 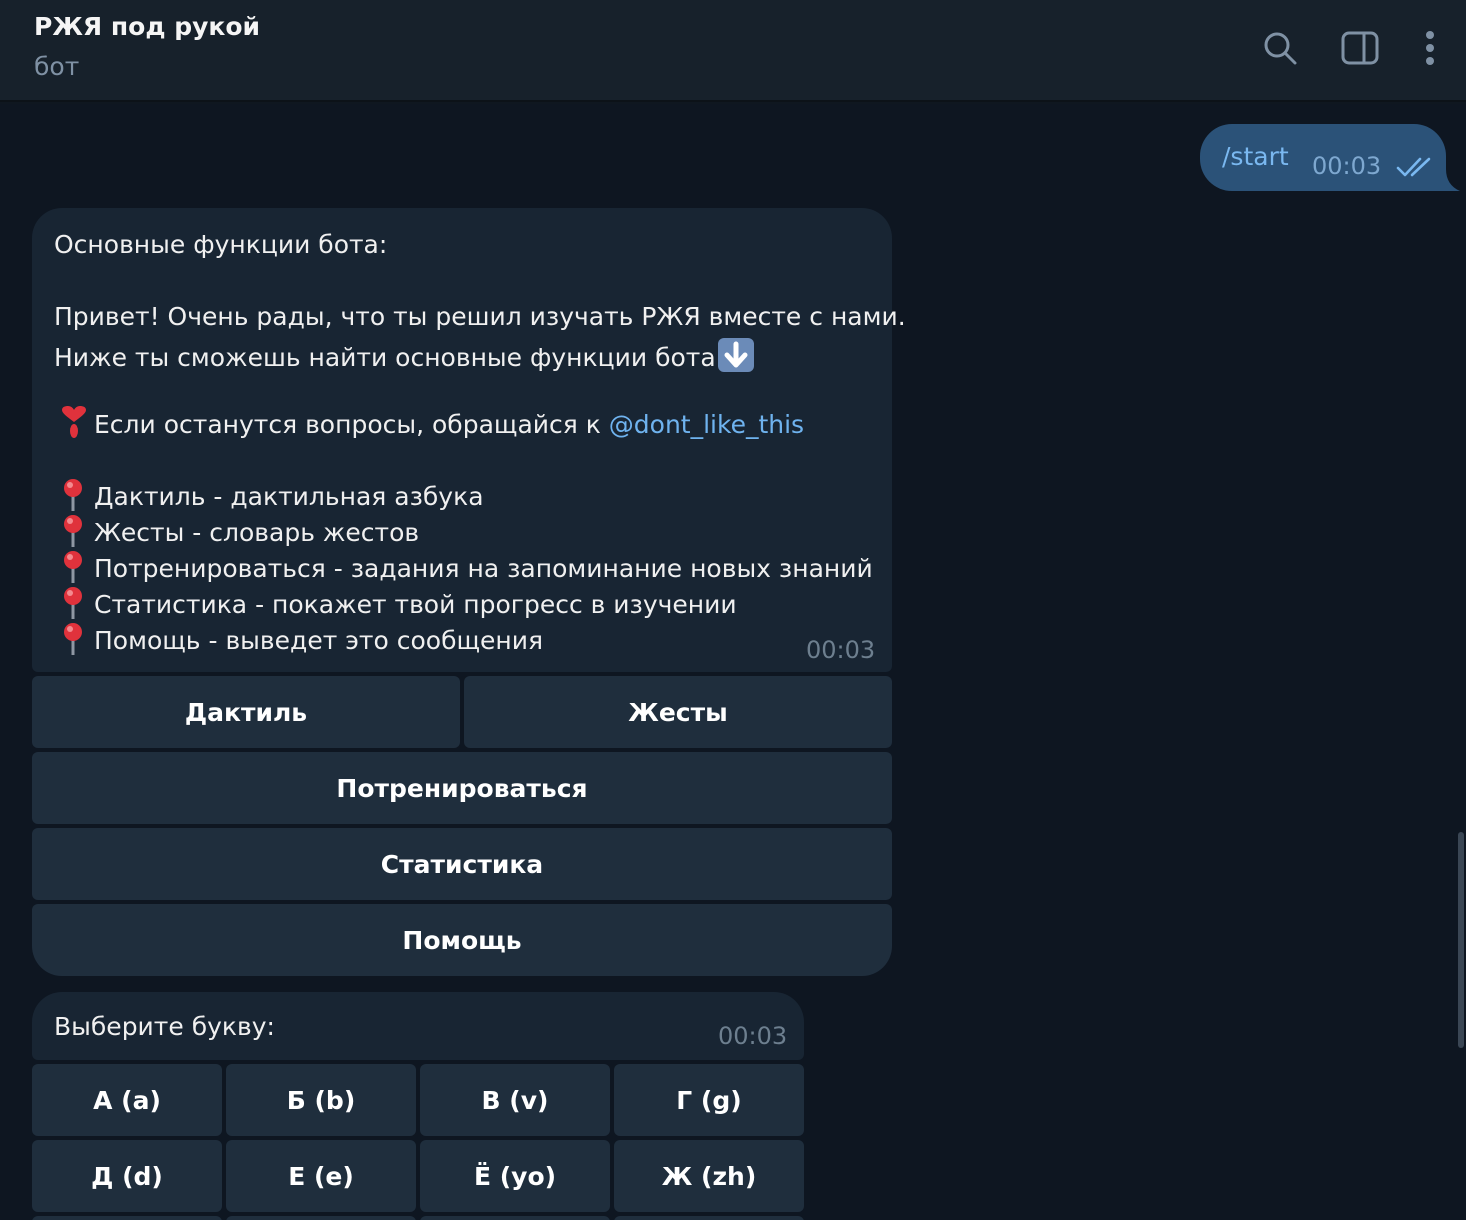 What do you see at coordinates (257, 532) in the screenshot?
I see `feature-item: Жесты - словарь жестов` at bounding box center [257, 532].